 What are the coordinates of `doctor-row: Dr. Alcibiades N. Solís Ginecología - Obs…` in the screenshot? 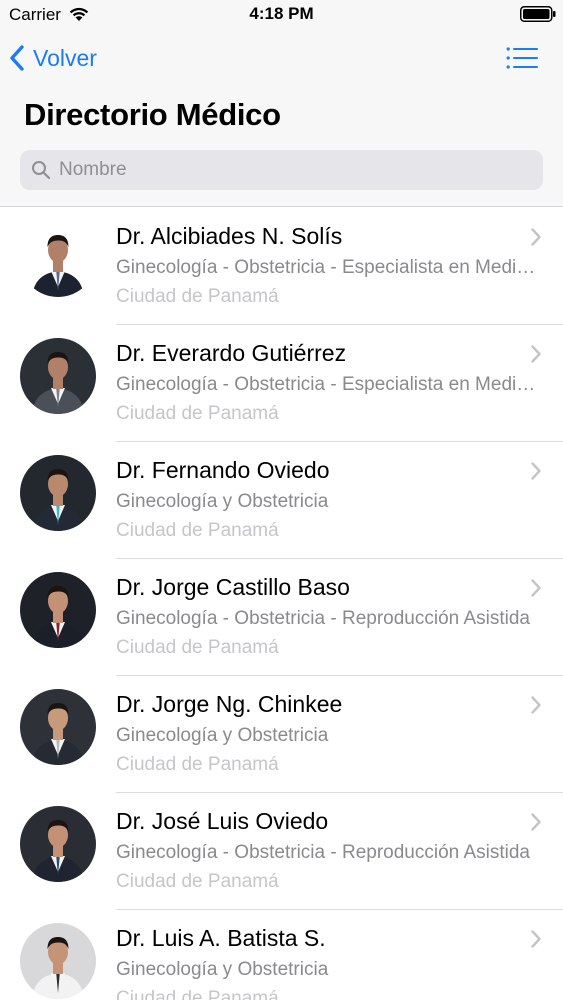 It's located at (281, 266).